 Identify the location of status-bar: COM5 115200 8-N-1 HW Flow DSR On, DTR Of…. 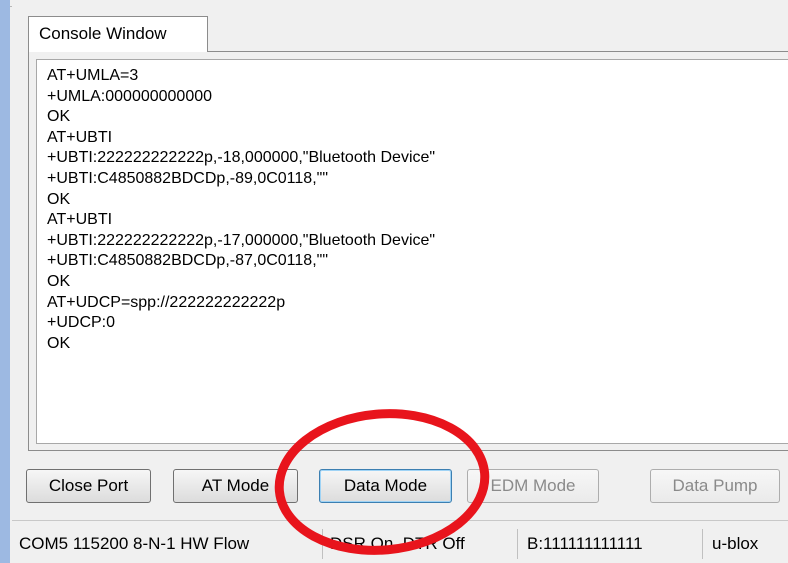
(400, 541).